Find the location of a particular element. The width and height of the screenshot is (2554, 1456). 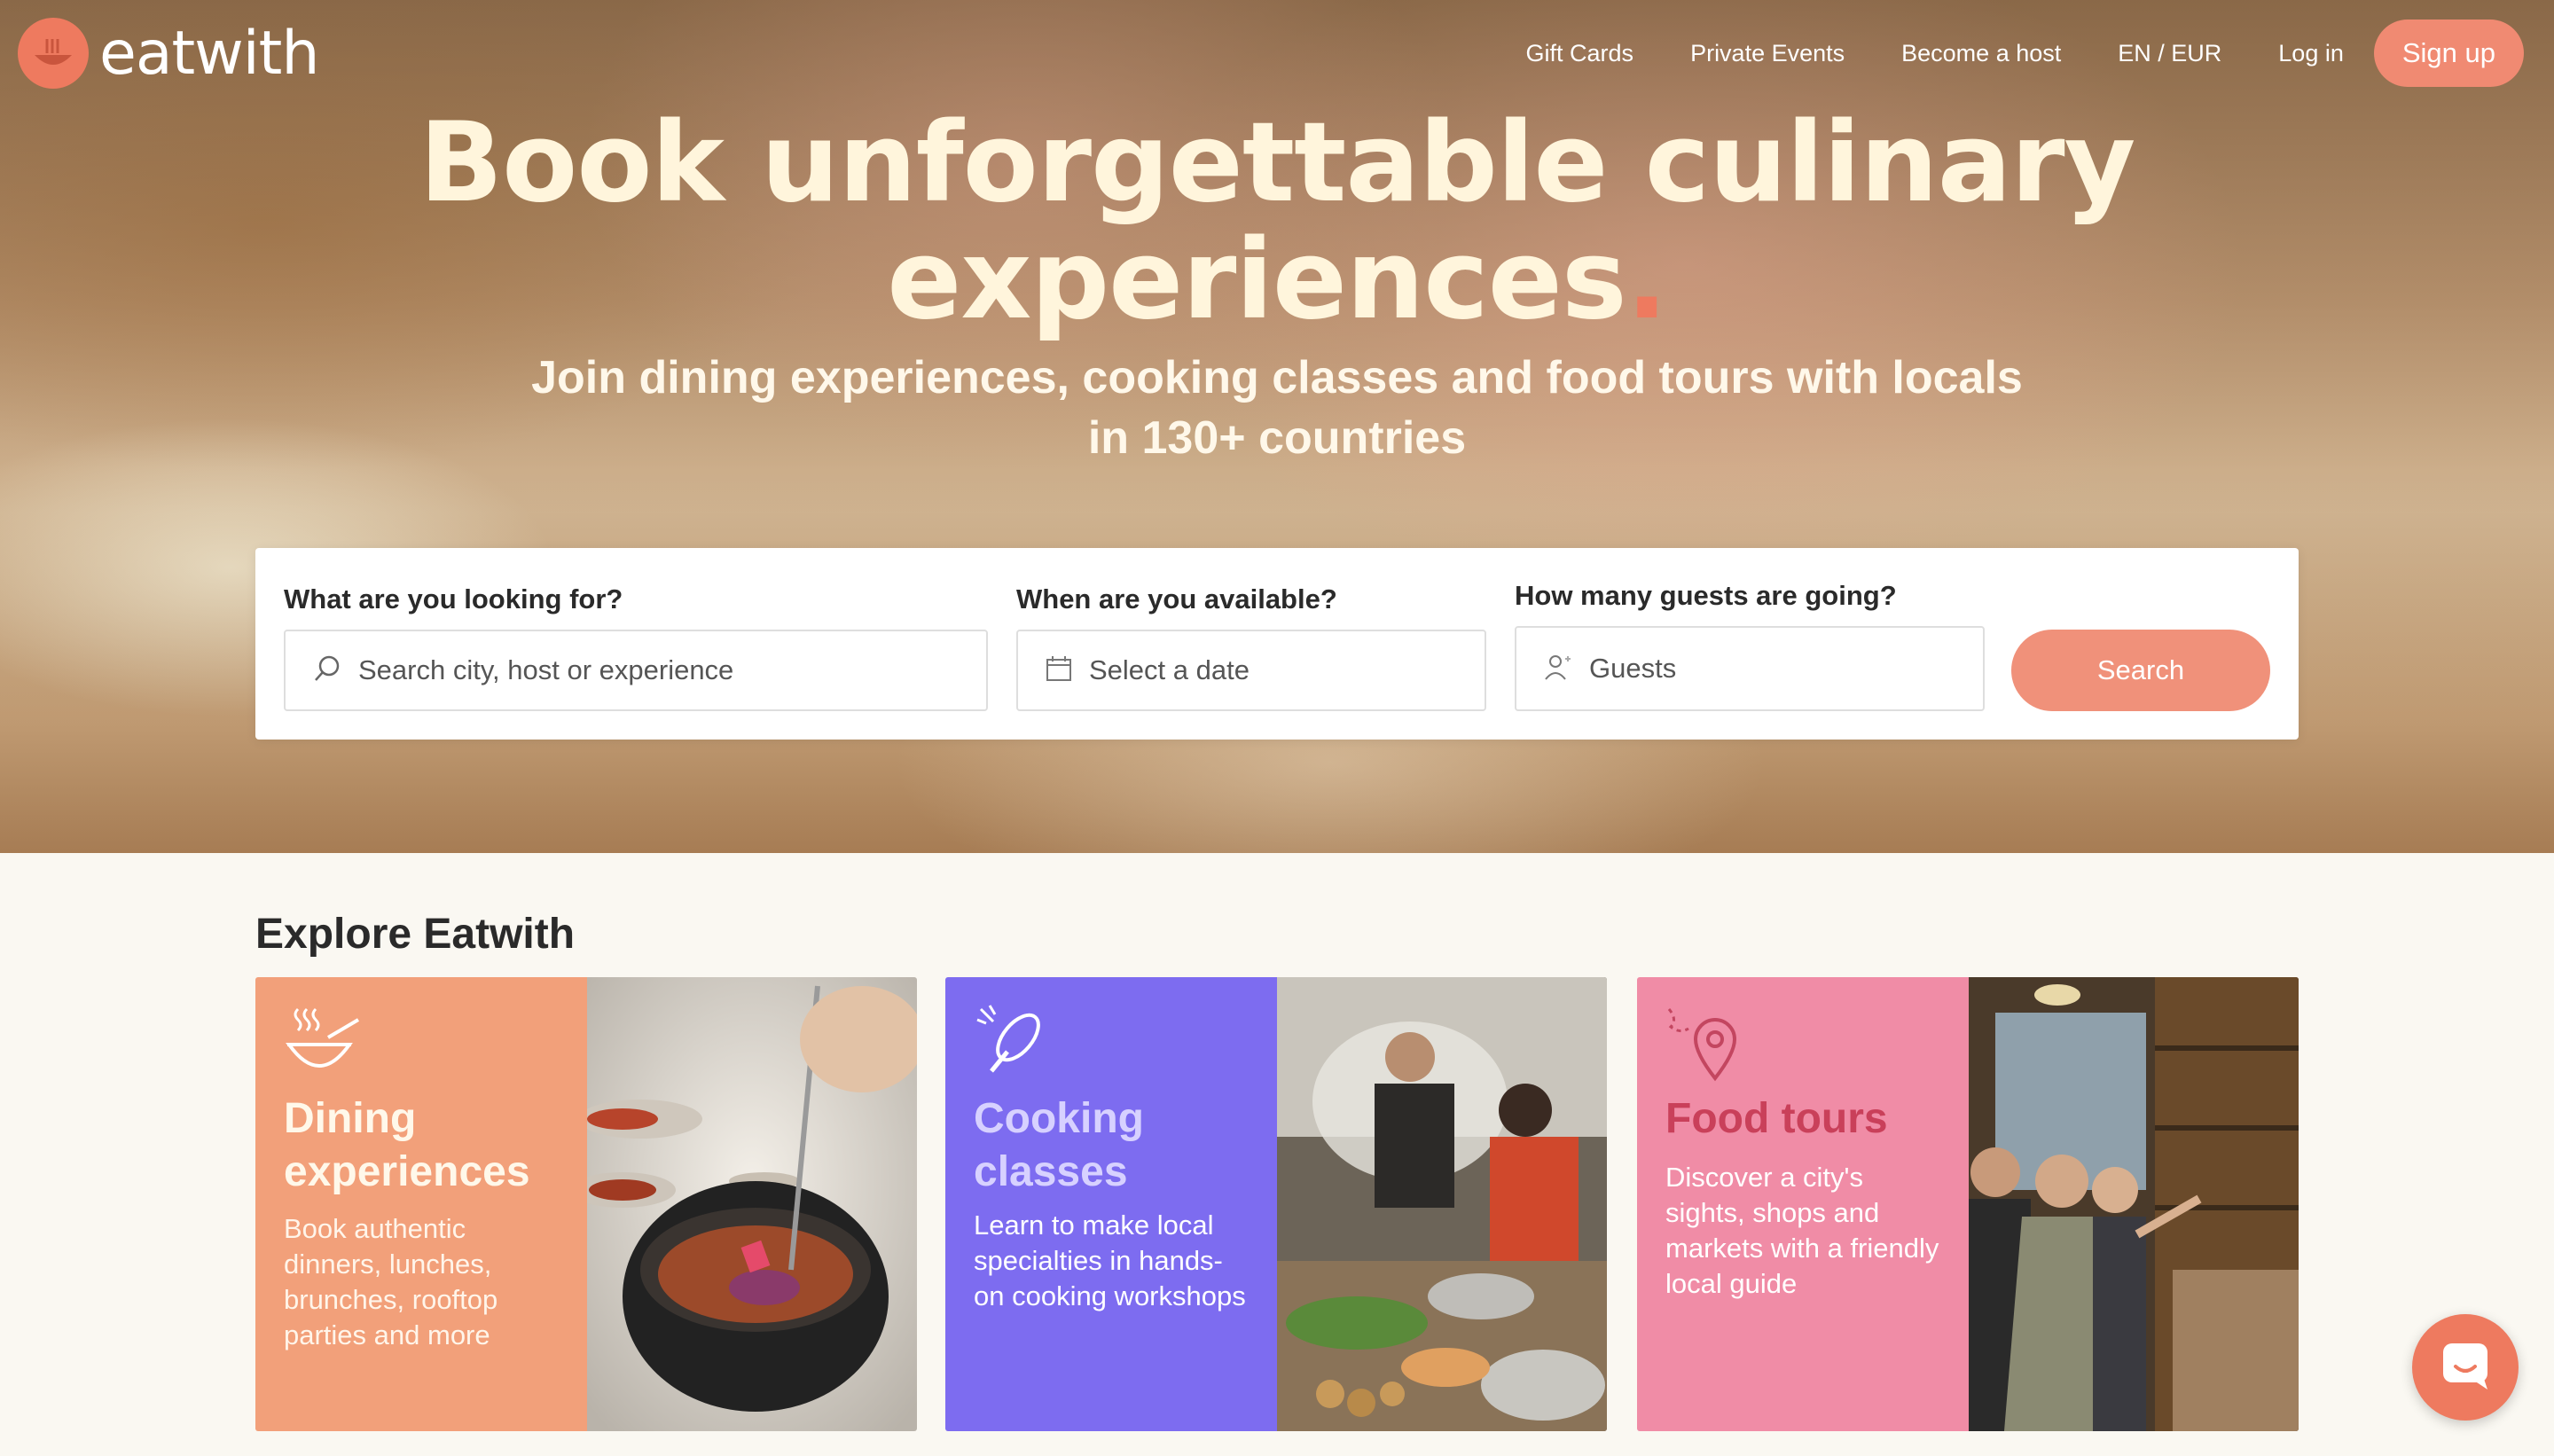

headline-word: experiences is located at coordinates (1256, 280).